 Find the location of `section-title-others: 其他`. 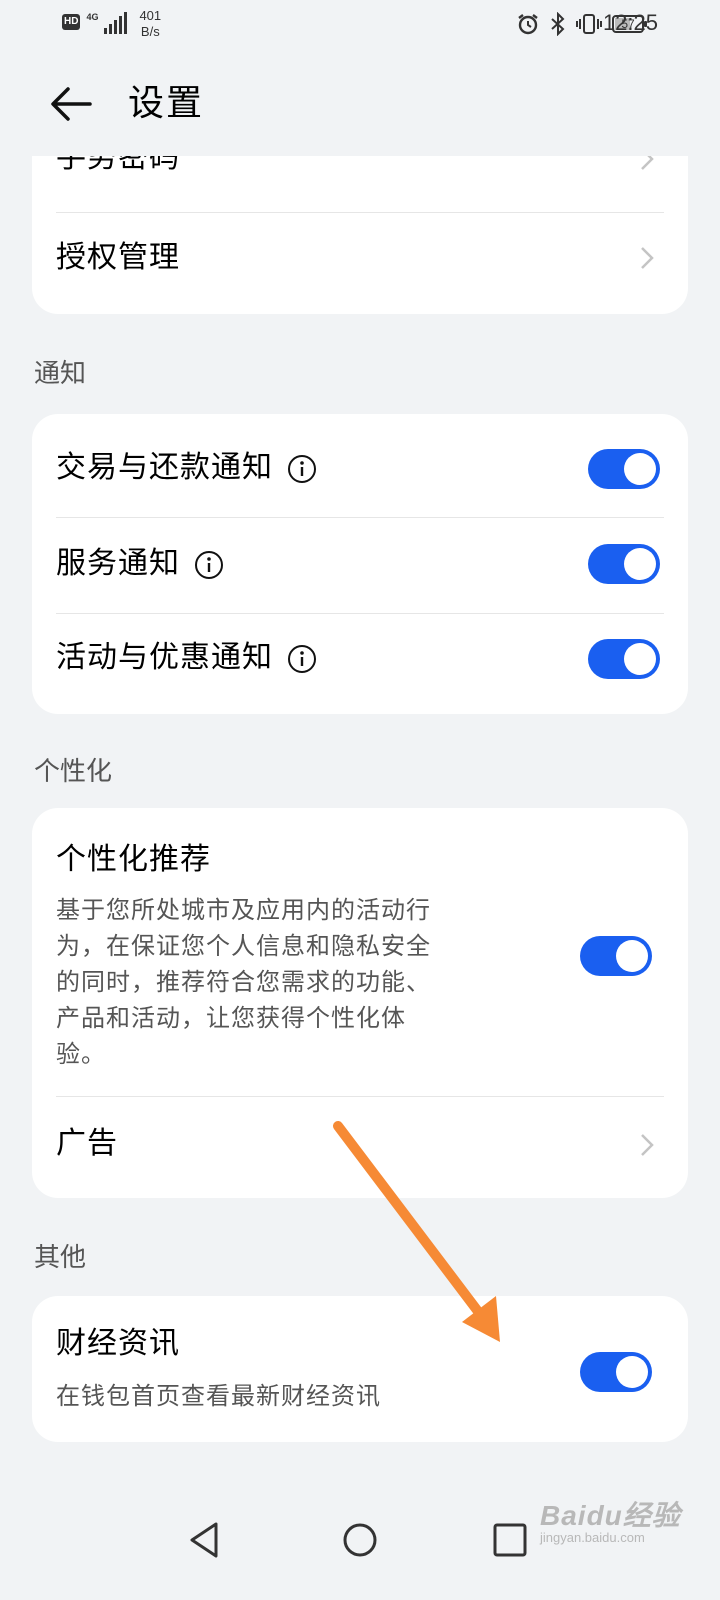

section-title-others: 其他 is located at coordinates (60, 1258).